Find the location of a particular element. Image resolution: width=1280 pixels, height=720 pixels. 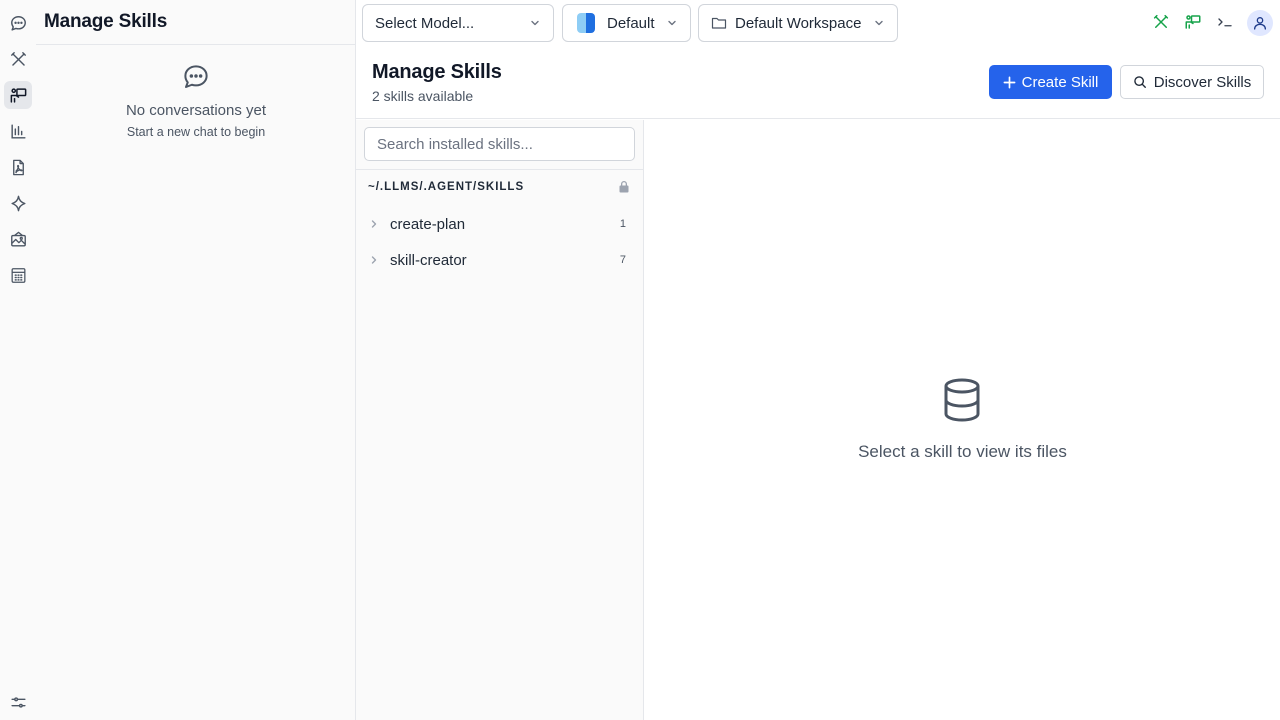

database-icon is located at coordinates (962, 400).